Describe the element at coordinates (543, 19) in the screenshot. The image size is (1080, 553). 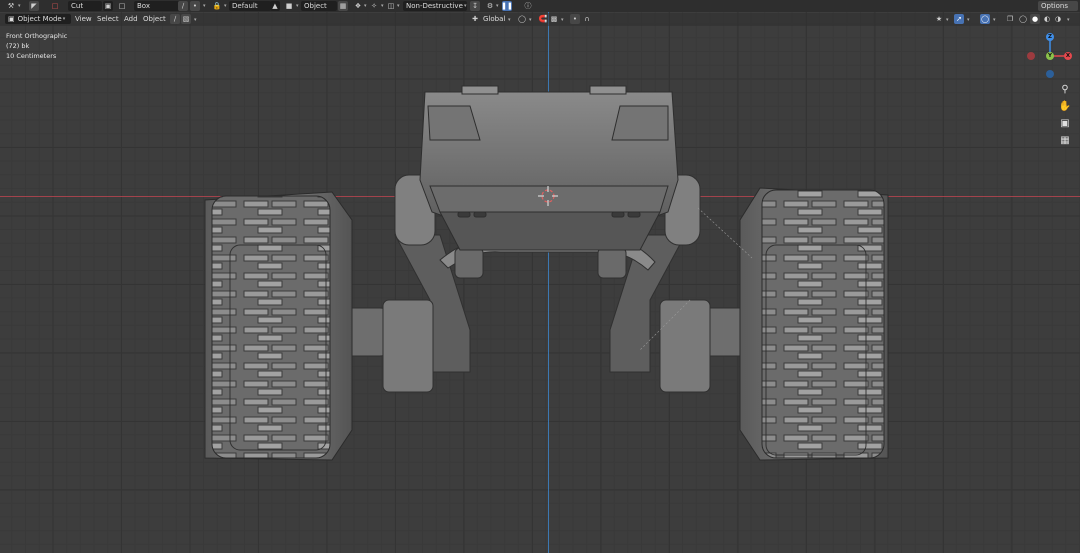
I see `snap-icon: 🧲` at that location.